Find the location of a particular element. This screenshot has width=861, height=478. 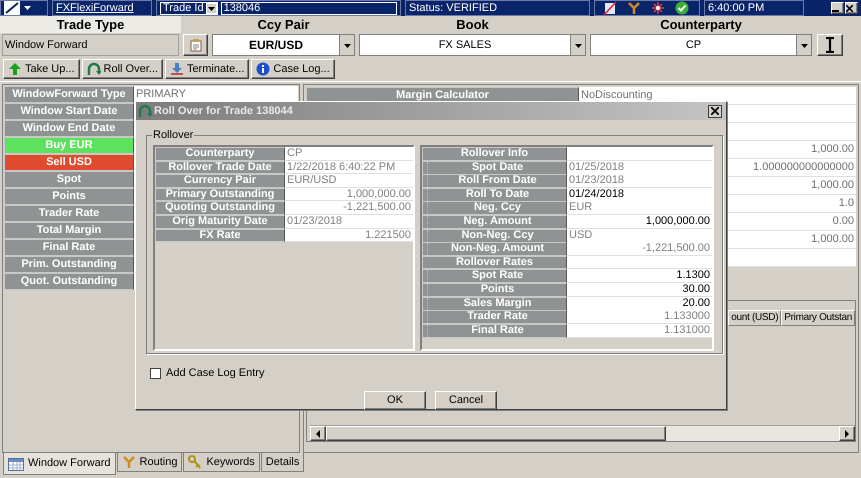

field-value: EUR/USD is located at coordinates (349, 181).